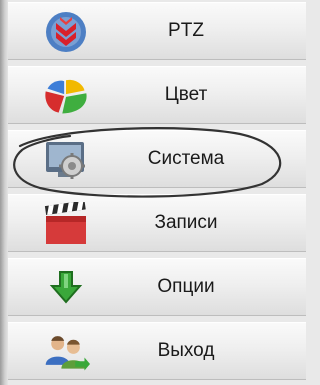  Describe the element at coordinates (157, 31) in the screenshot. I see `menu-item-ptz: PTZ` at that location.